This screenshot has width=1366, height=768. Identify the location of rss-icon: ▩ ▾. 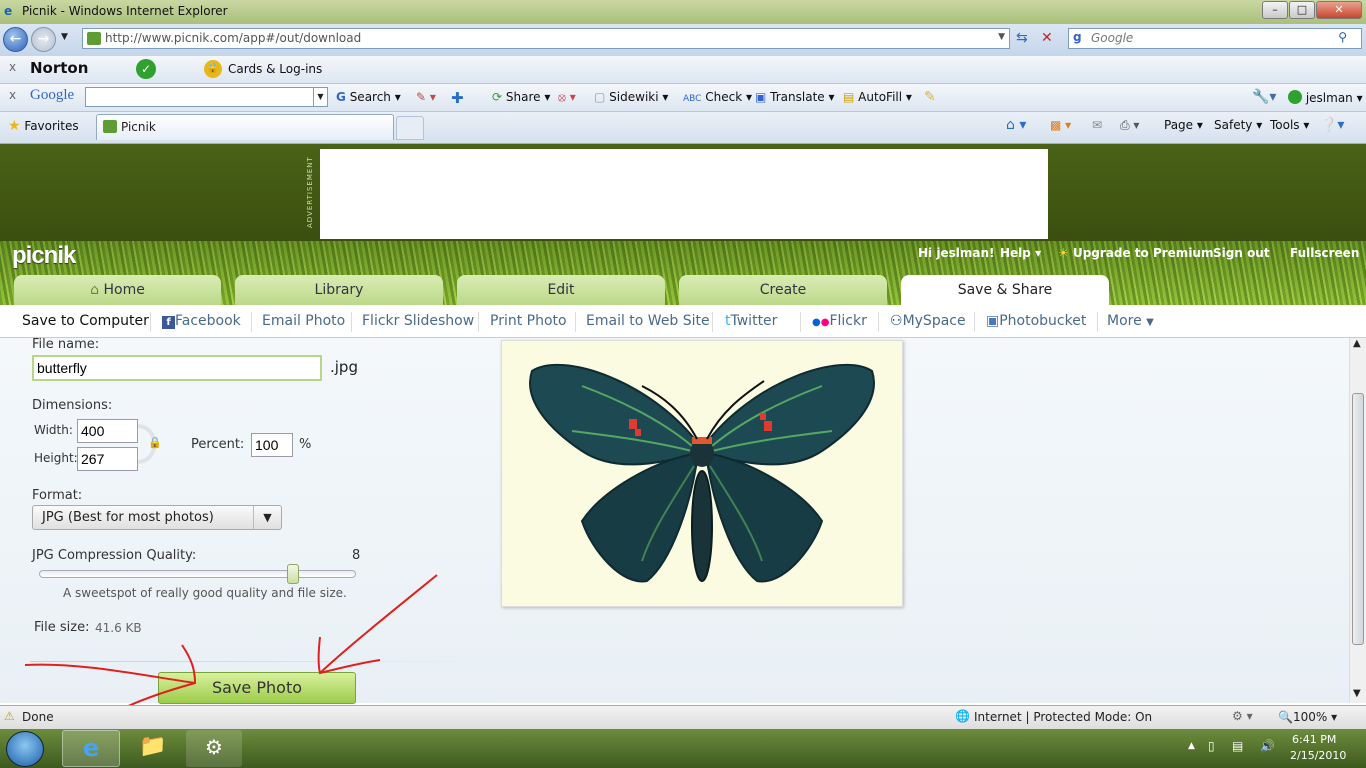
(1060, 125).